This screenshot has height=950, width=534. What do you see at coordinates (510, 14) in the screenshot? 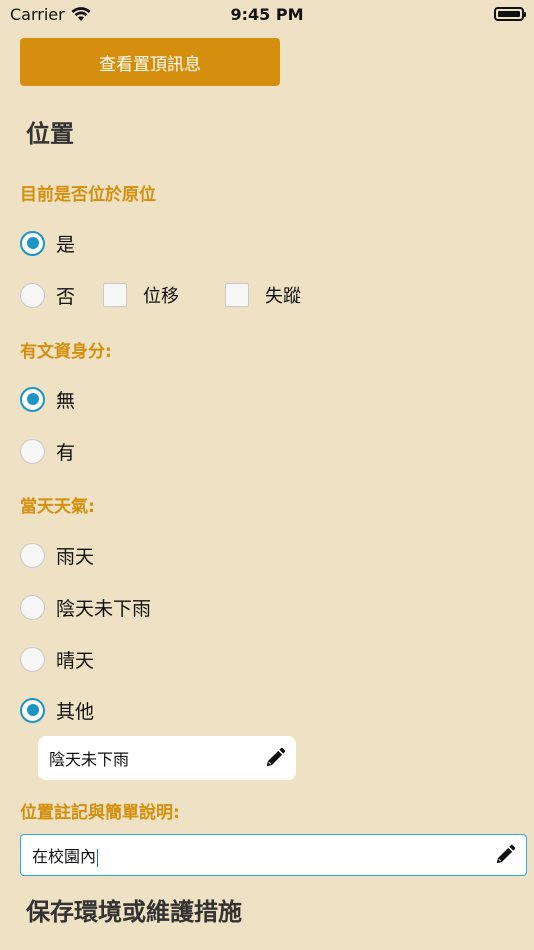
I see `battery-icon` at bounding box center [510, 14].